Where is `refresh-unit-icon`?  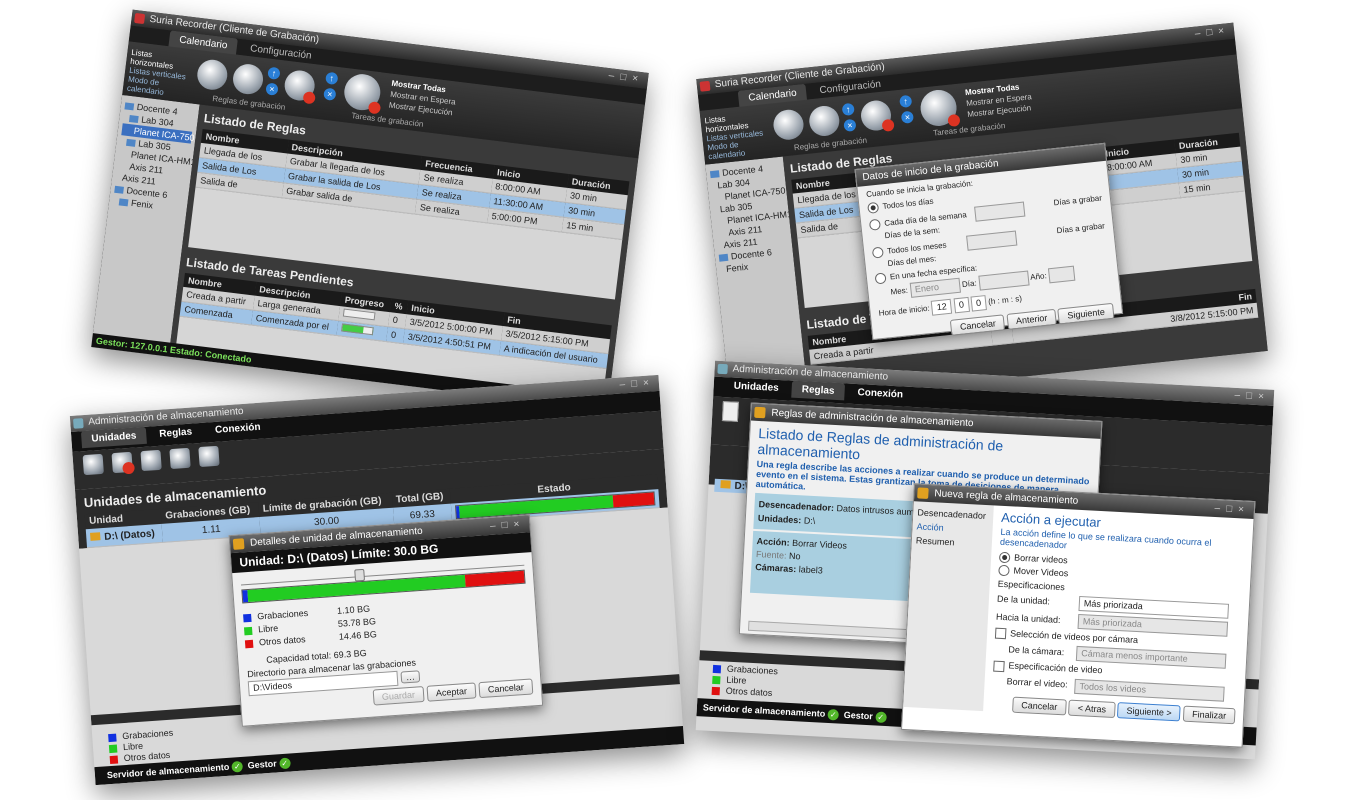
refresh-unit-icon is located at coordinates (180, 458).